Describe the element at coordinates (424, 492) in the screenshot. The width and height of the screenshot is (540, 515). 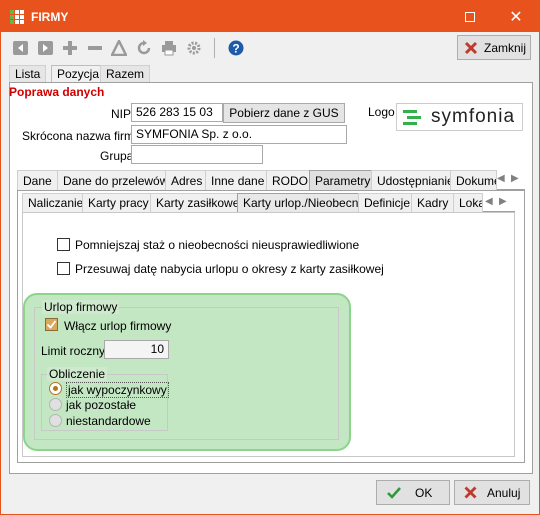
I see `ok-label: OK` at that location.